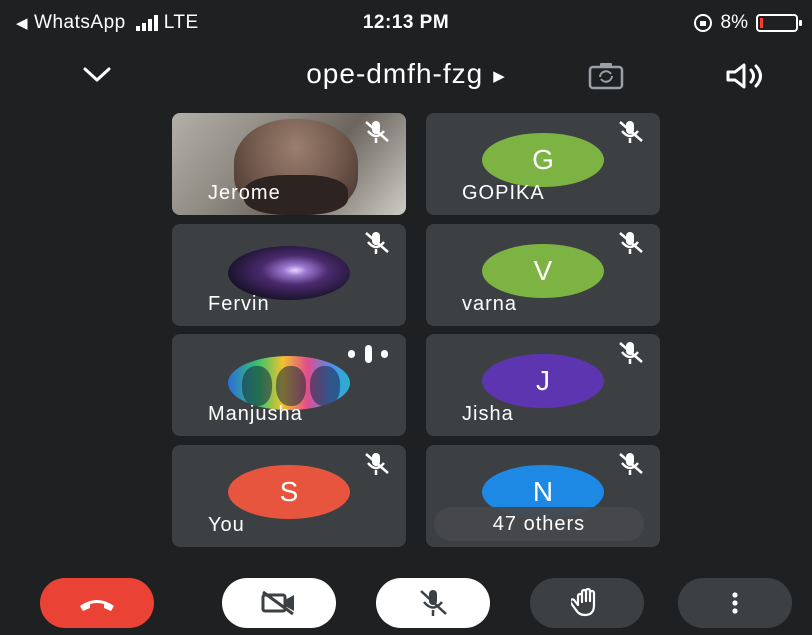  Describe the element at coordinates (289, 164) in the screenshot. I see `participant-tile-jerome: Jerome` at that location.